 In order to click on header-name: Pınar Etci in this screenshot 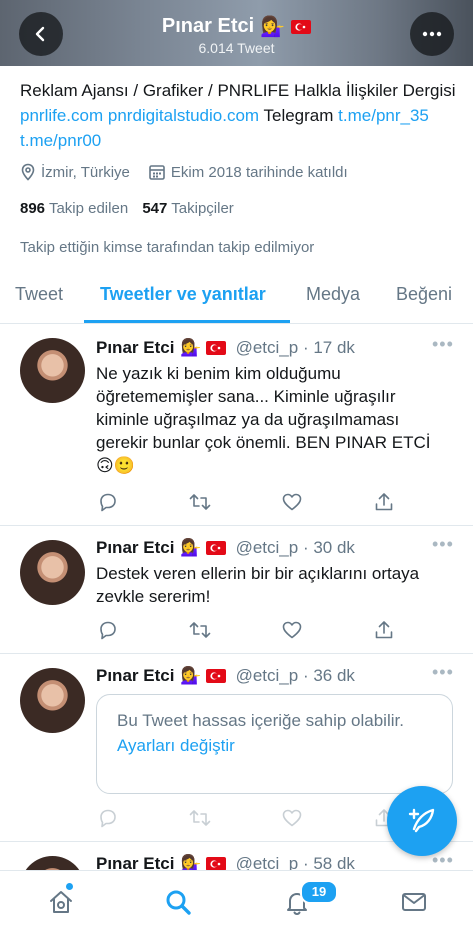, I will do `click(208, 26)`.